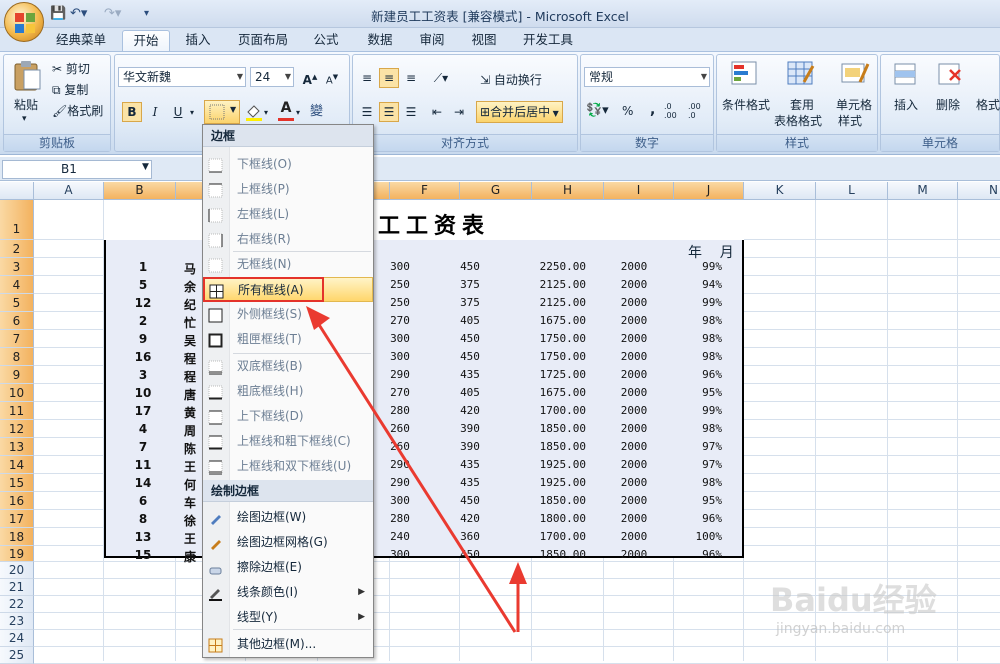  I want to click on cell-id: 17, so click(143, 411).